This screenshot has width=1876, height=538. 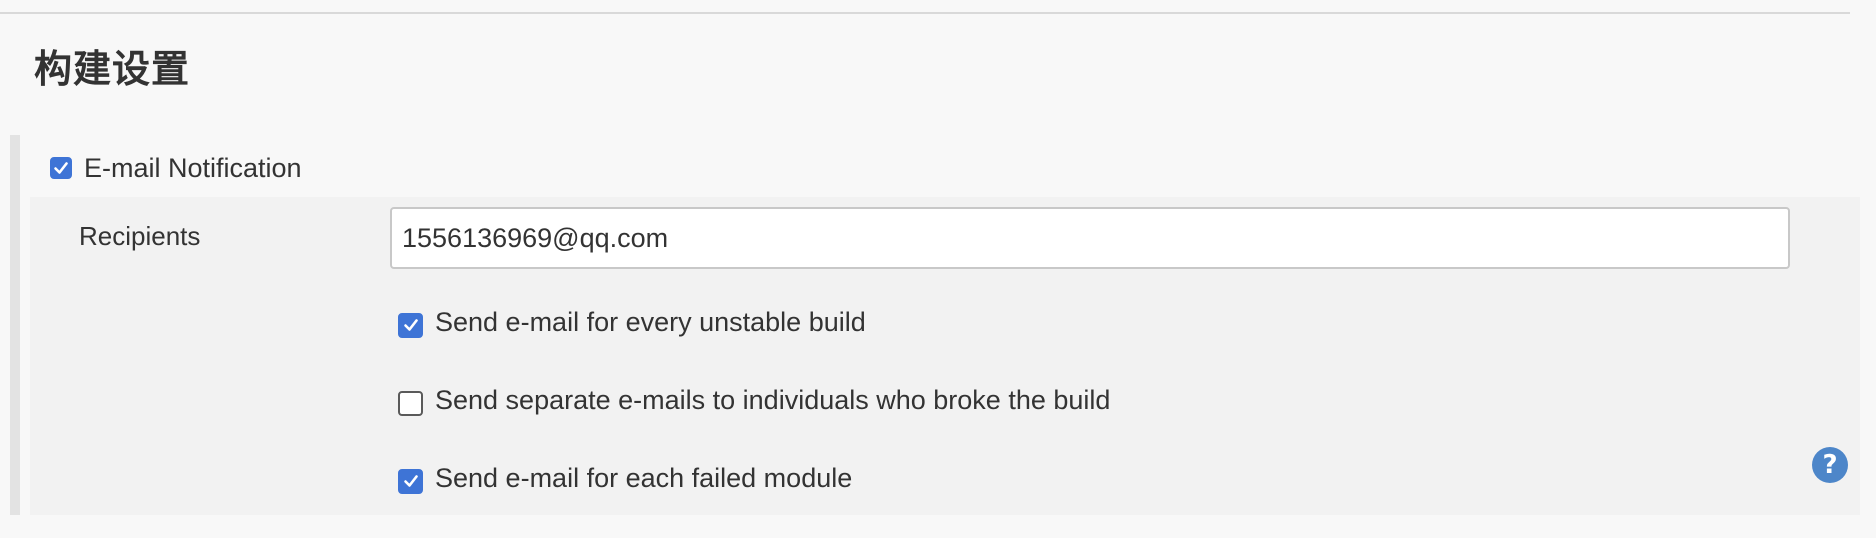 I want to click on option-unstable-build-row: Send e-mail for every unstable build, so click(x=632, y=322).